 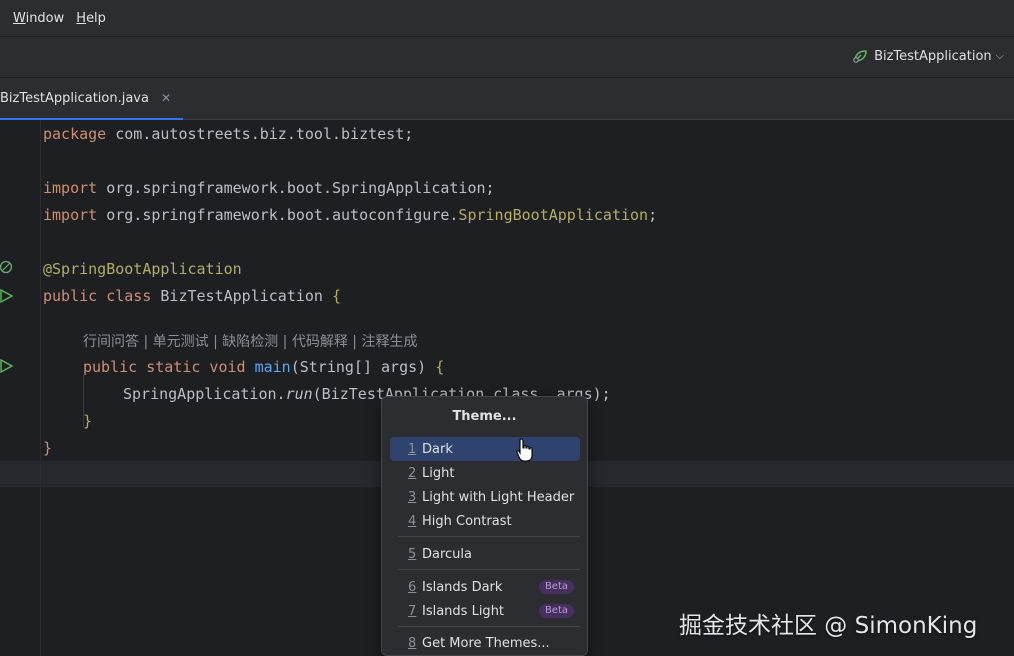 I want to click on item-label: Islands Dark, so click(x=462, y=587).